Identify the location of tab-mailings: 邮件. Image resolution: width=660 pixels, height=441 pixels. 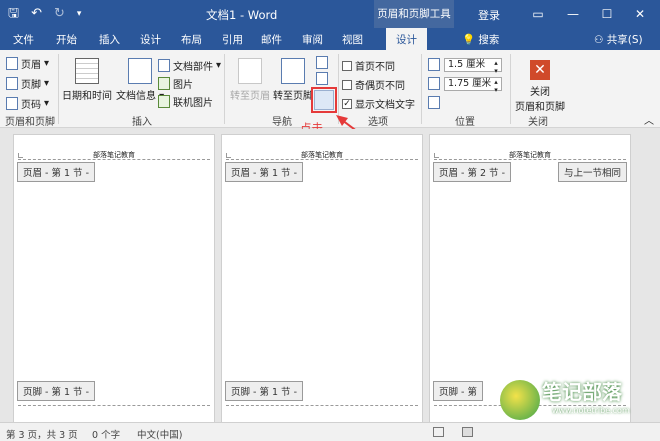
(271, 39).